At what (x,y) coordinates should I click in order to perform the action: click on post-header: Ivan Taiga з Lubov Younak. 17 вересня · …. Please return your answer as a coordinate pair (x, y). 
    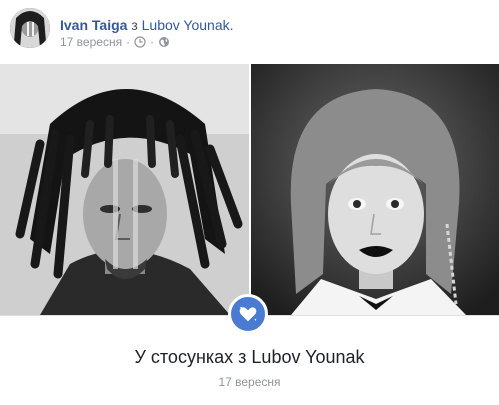
    Looking at the image, I should click on (245, 33).